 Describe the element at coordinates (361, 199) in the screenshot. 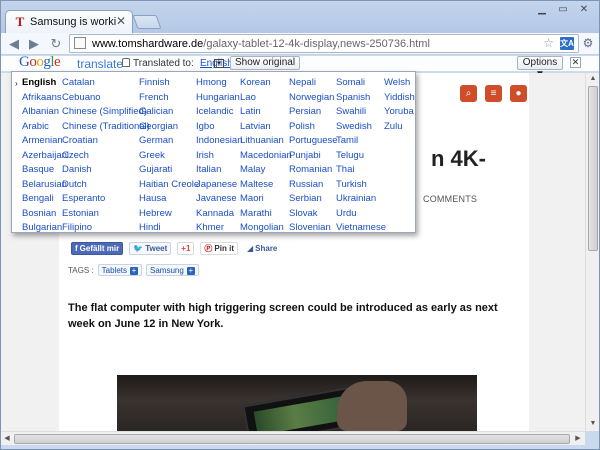

I see `language-option: Ukrainian` at that location.